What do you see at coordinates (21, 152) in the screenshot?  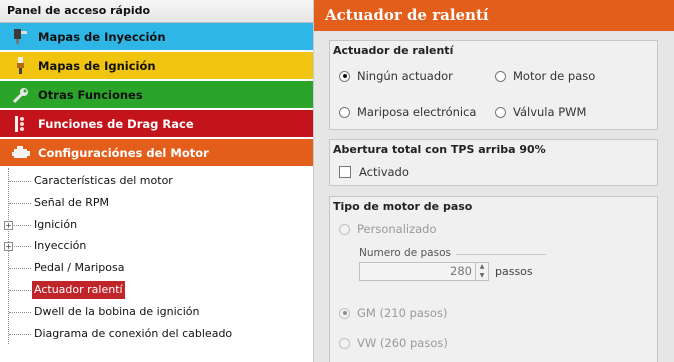 I see `engine-icon` at bounding box center [21, 152].